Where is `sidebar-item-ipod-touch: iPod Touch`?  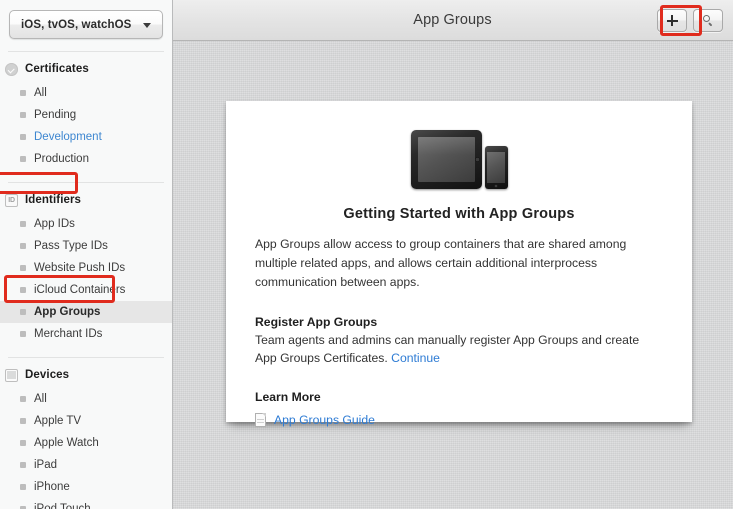 sidebar-item-ipod-touch: iPod Touch is located at coordinates (86, 503).